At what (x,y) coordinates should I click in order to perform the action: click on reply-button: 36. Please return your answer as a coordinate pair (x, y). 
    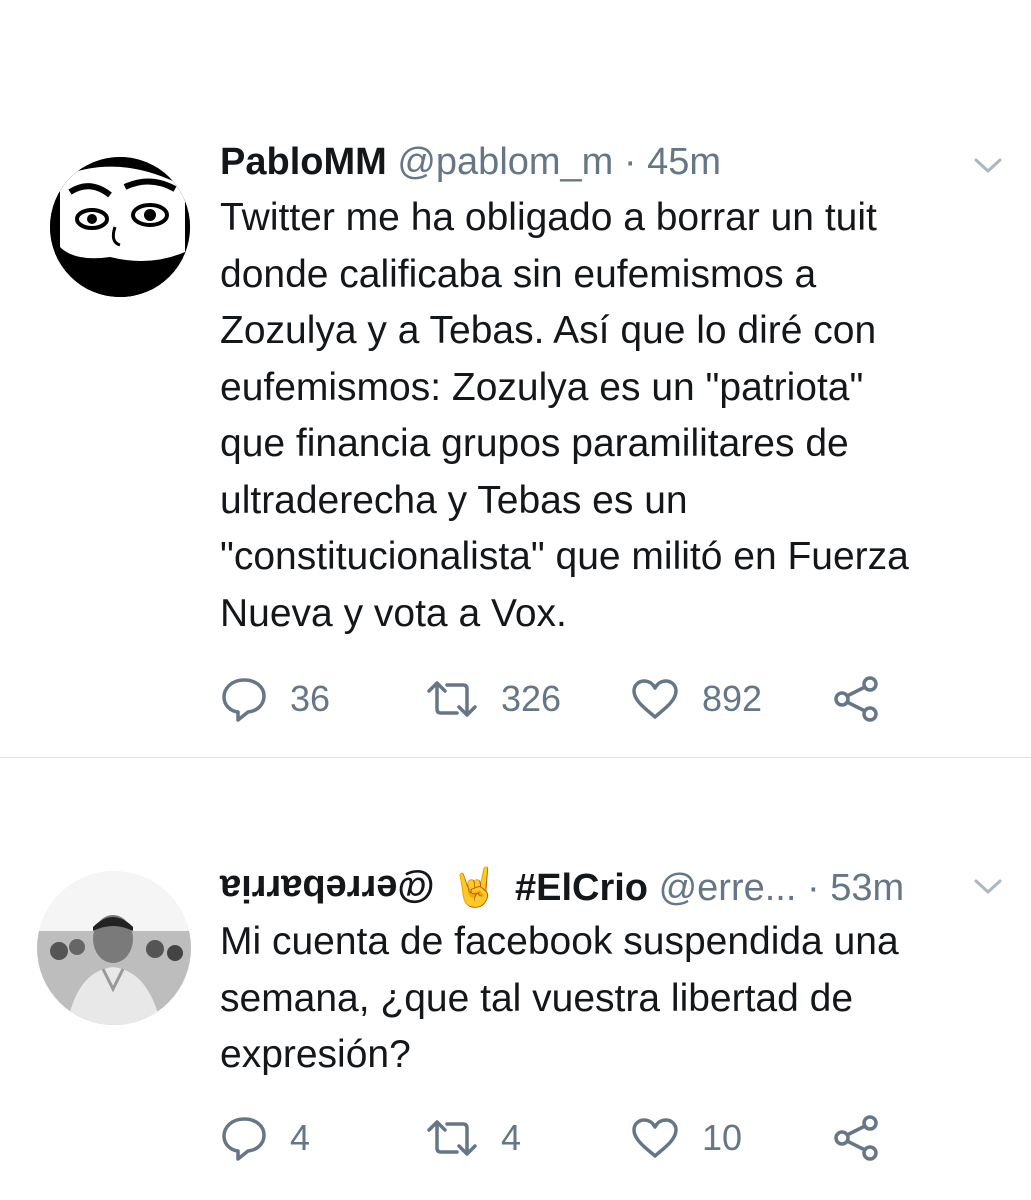
    Looking at the image, I should click on (275, 699).